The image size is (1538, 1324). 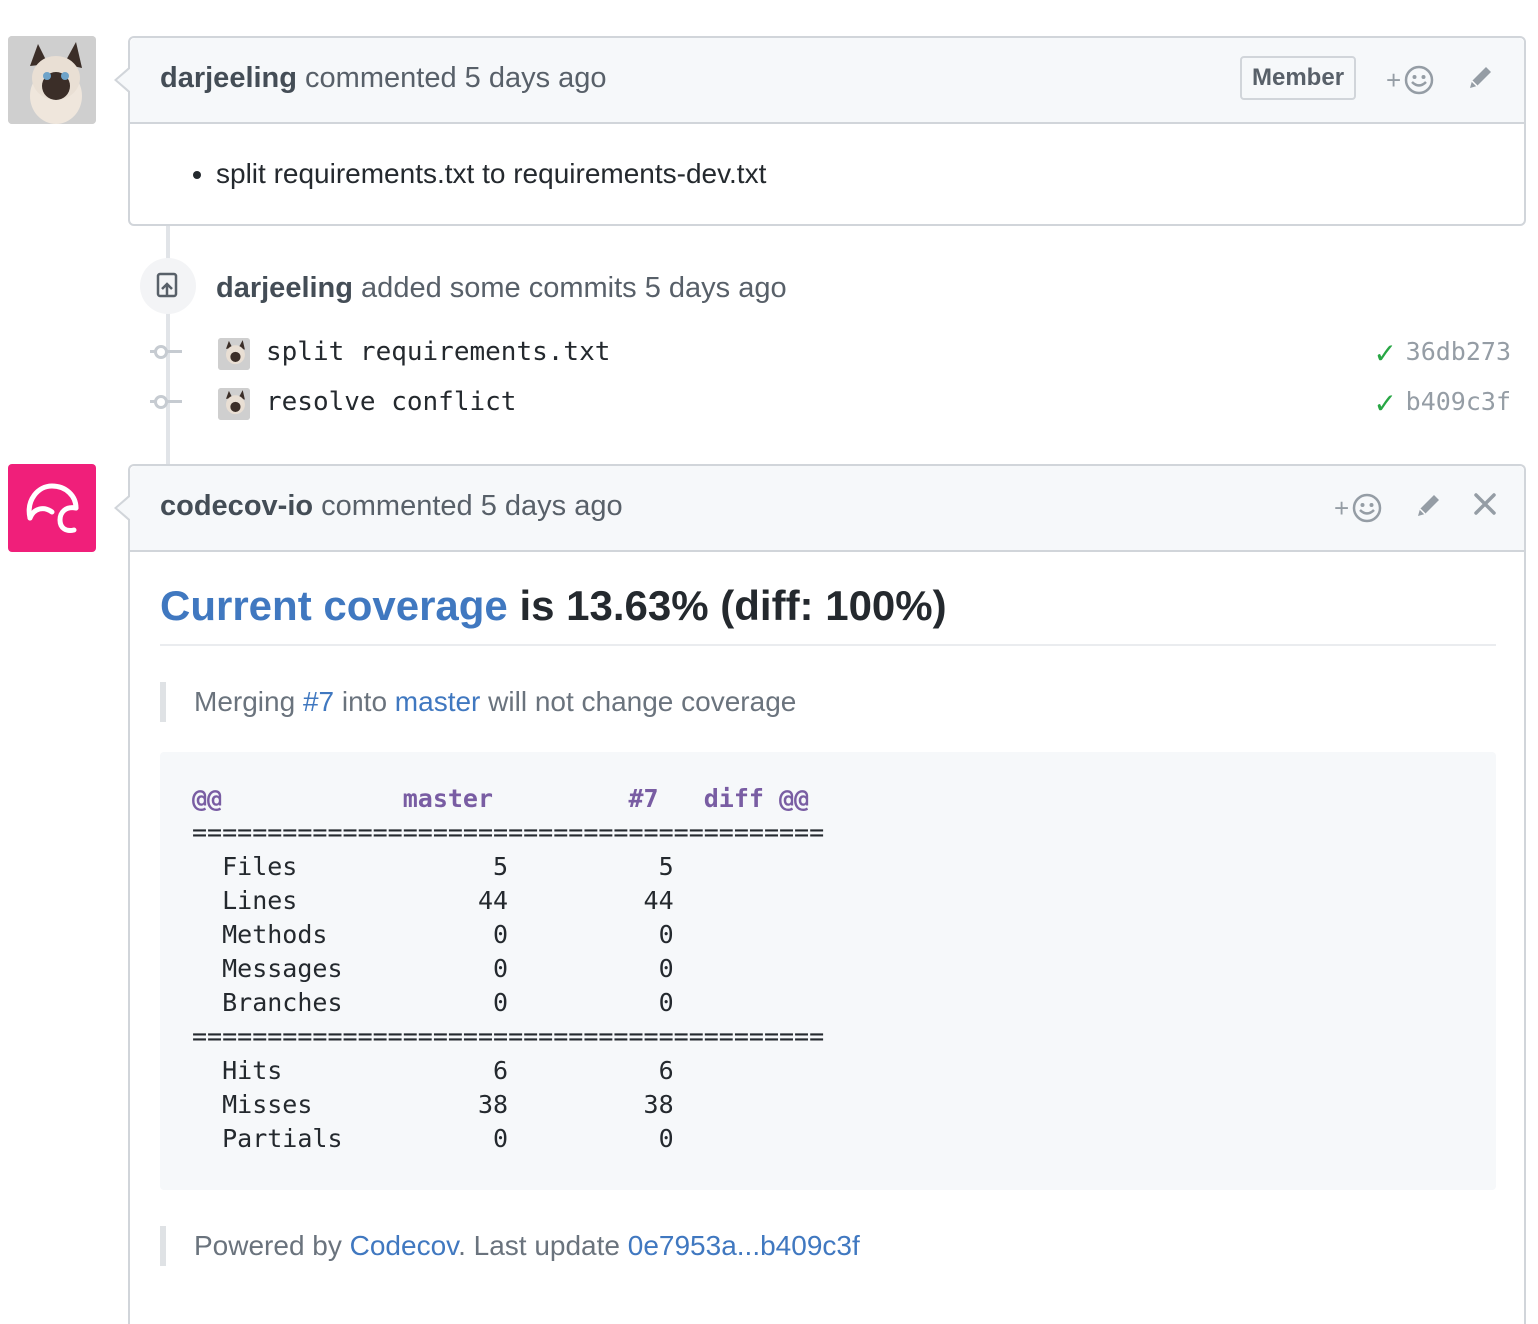 I want to click on codecov-avatar, so click(x=52, y=508).